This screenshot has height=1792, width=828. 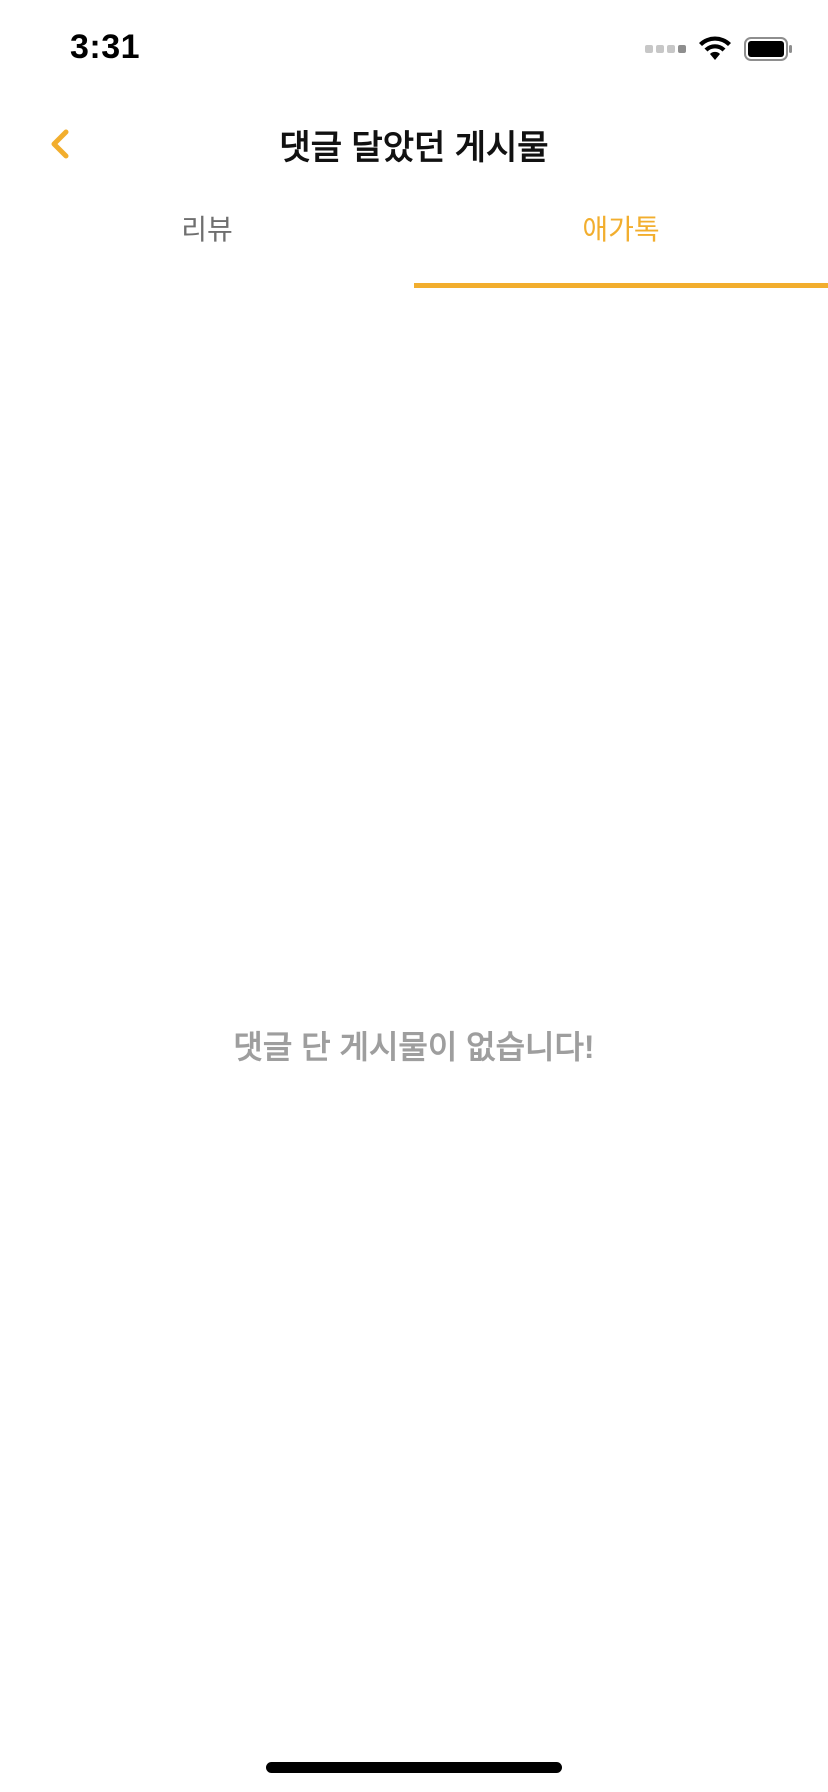 What do you see at coordinates (414, 1767) in the screenshot?
I see `home-indicator` at bounding box center [414, 1767].